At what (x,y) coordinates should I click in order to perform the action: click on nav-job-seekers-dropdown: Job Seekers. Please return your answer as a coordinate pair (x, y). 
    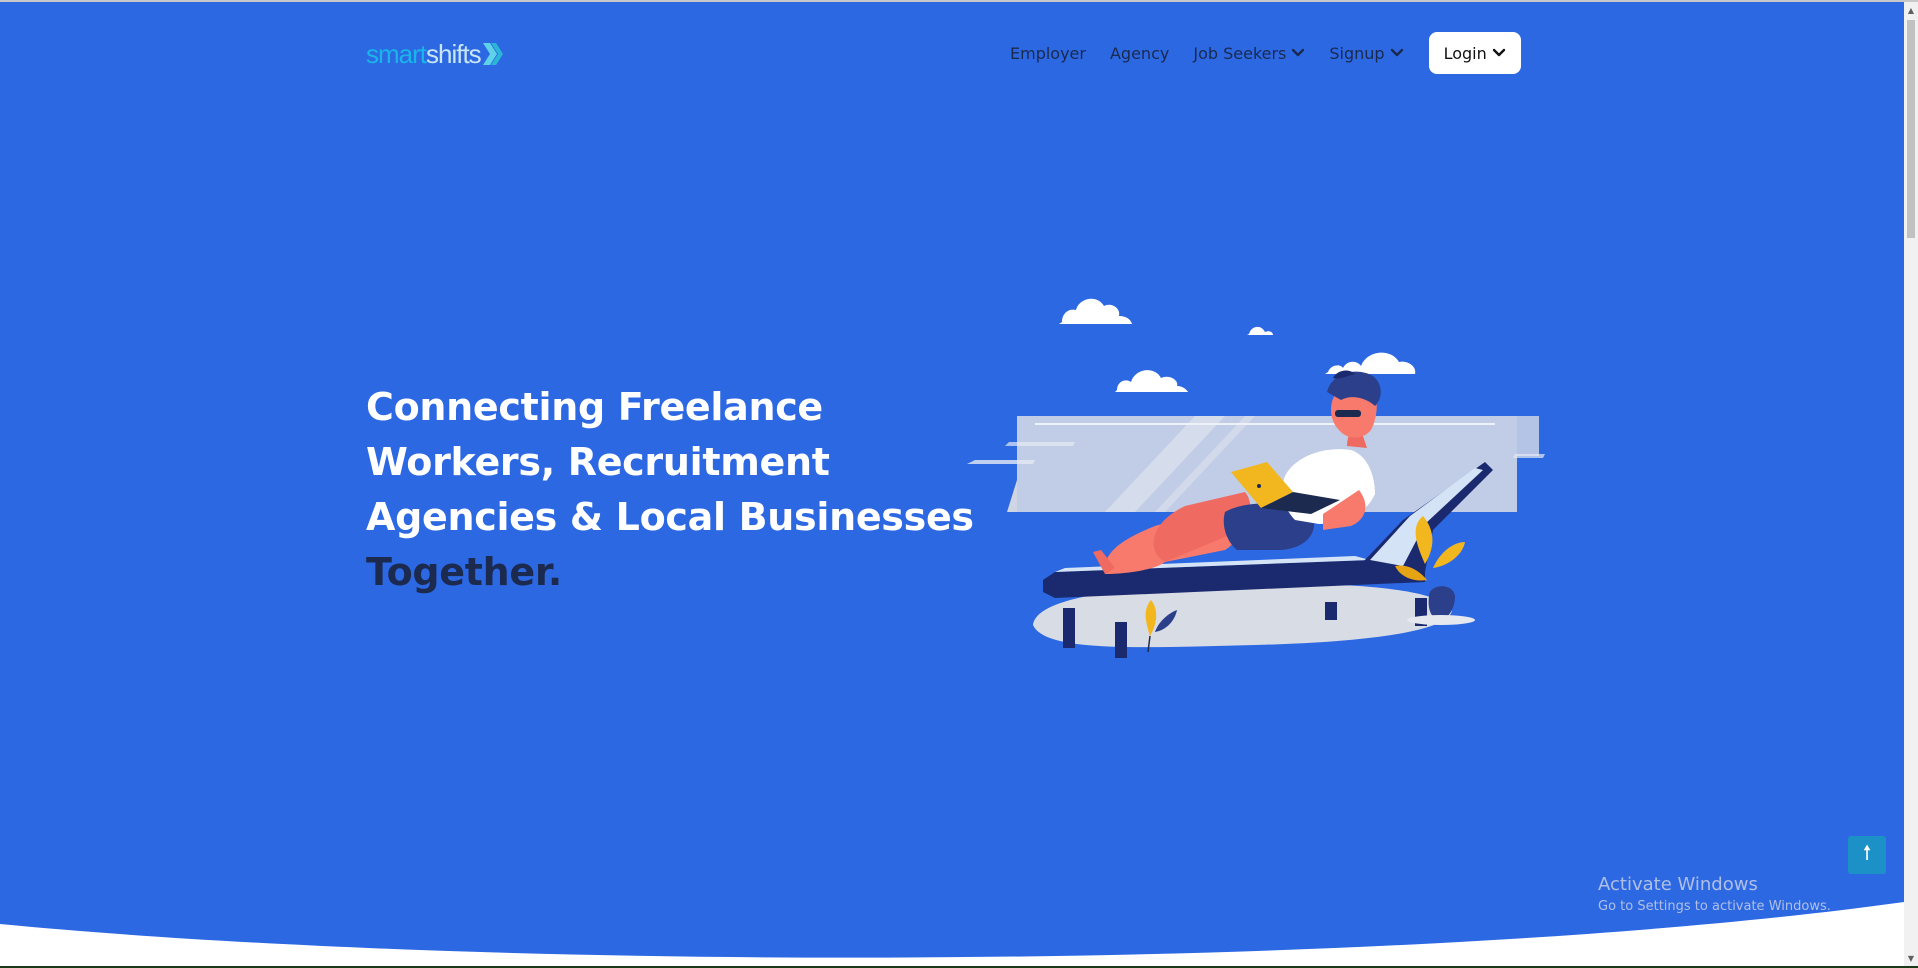
    Looking at the image, I should click on (1249, 53).